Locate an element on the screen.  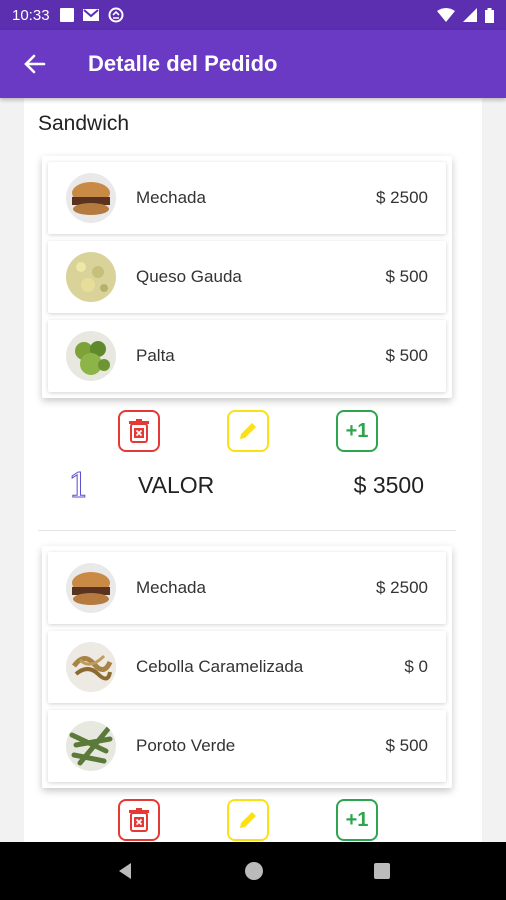
order-summary: 1 VALOR $ 3500 is located at coordinates (253, 486).